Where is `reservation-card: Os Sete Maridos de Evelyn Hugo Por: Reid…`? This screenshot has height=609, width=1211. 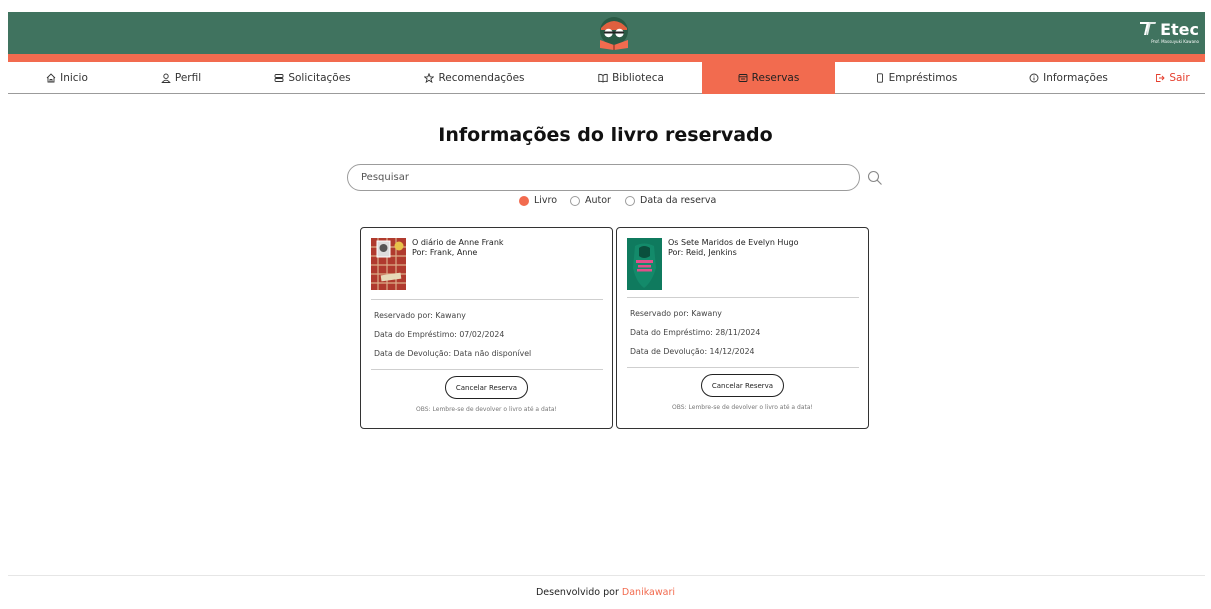
reservation-card: Os Sete Maridos de Evelyn Hugo Por: Reid… is located at coordinates (742, 328).